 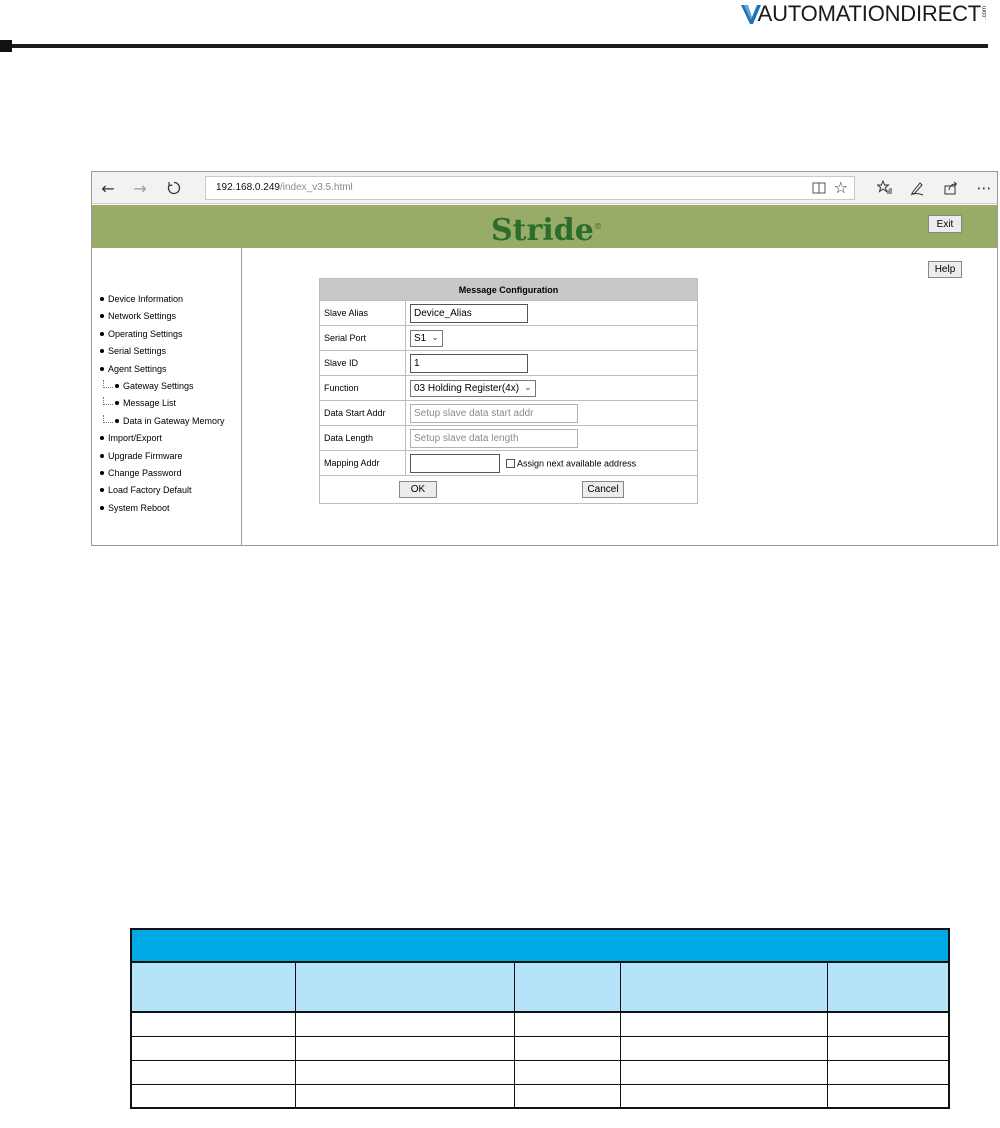 What do you see at coordinates (500, 46) in the screenshot?
I see `header-rule` at bounding box center [500, 46].